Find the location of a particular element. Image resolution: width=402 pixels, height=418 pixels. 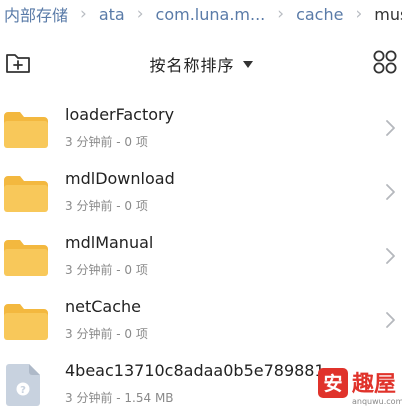

breadcrumb-music: music is located at coordinates (388, 14).